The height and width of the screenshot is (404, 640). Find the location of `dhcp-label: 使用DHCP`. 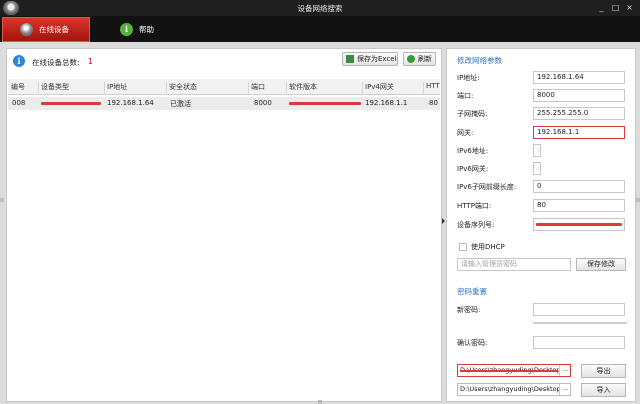

dhcp-label: 使用DHCP is located at coordinates (488, 247).